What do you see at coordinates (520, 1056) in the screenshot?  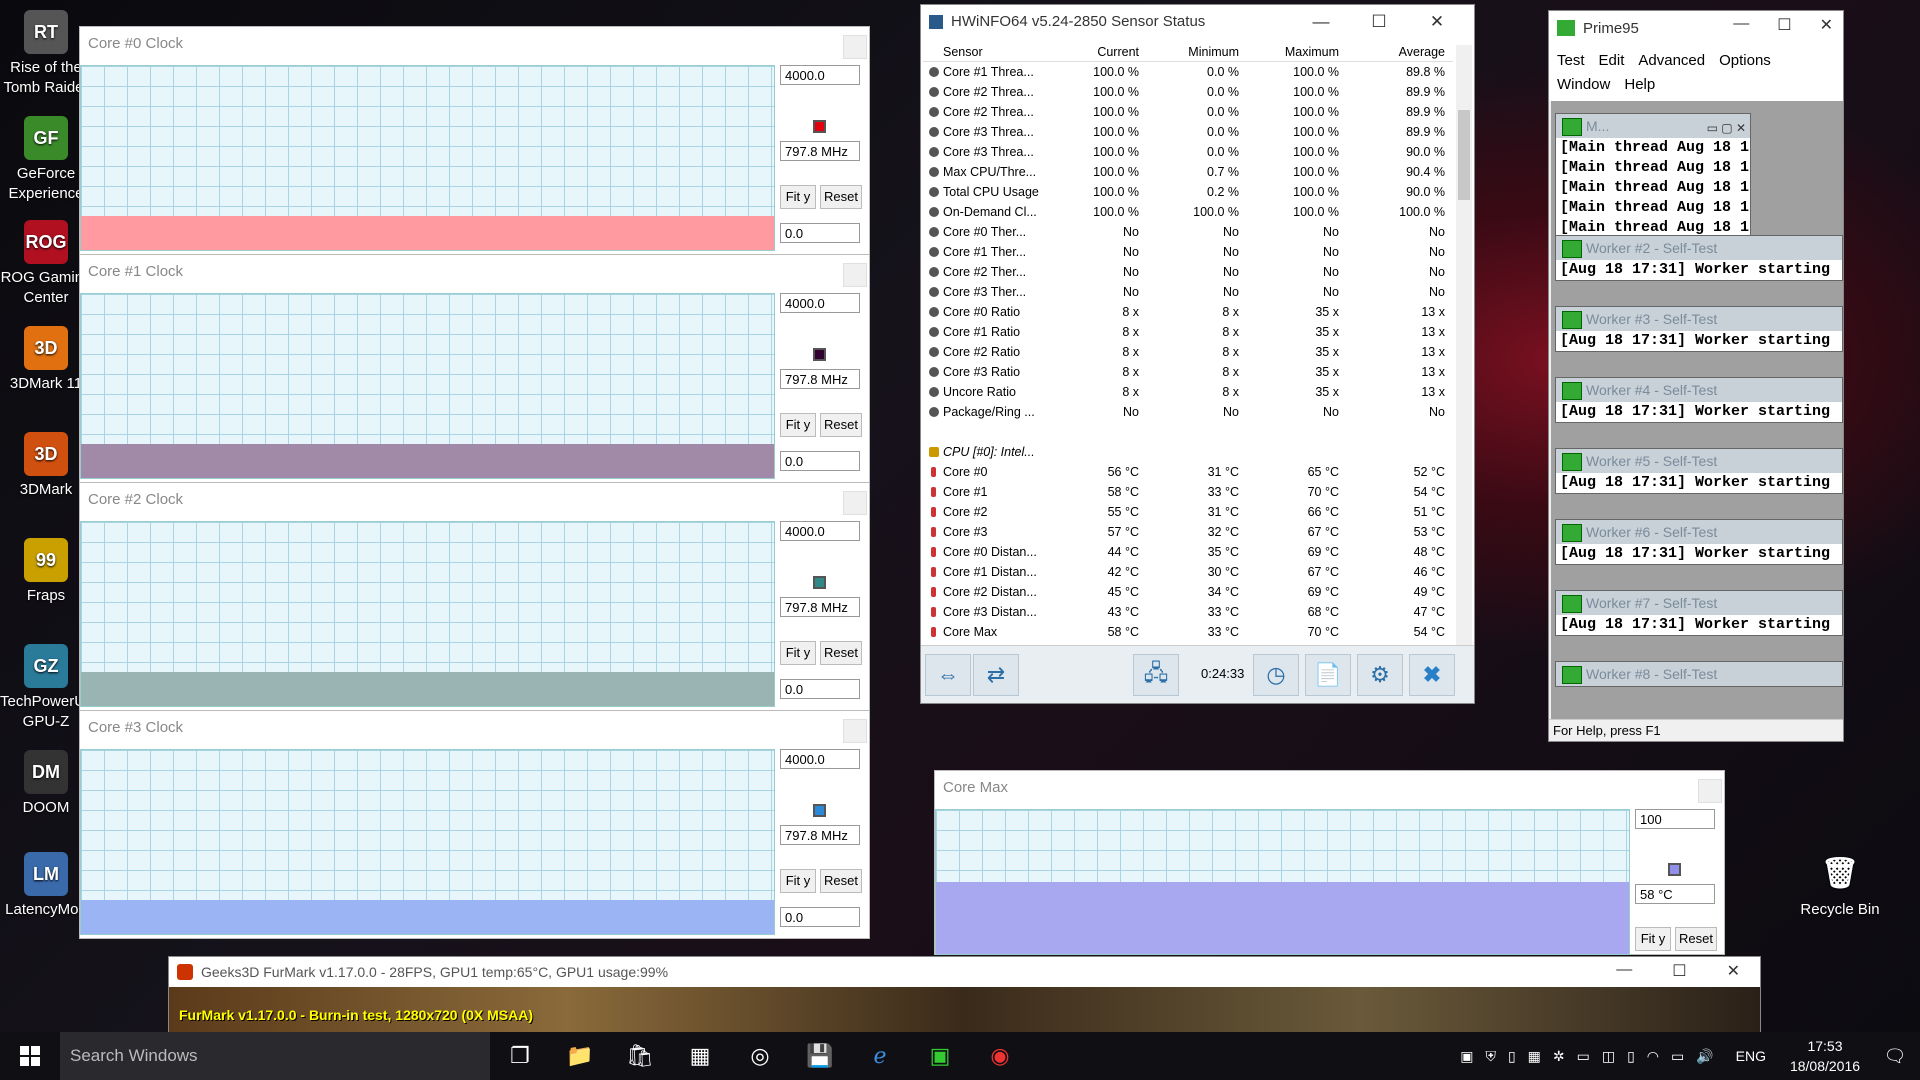 I see `task-view-icon: ❐` at bounding box center [520, 1056].